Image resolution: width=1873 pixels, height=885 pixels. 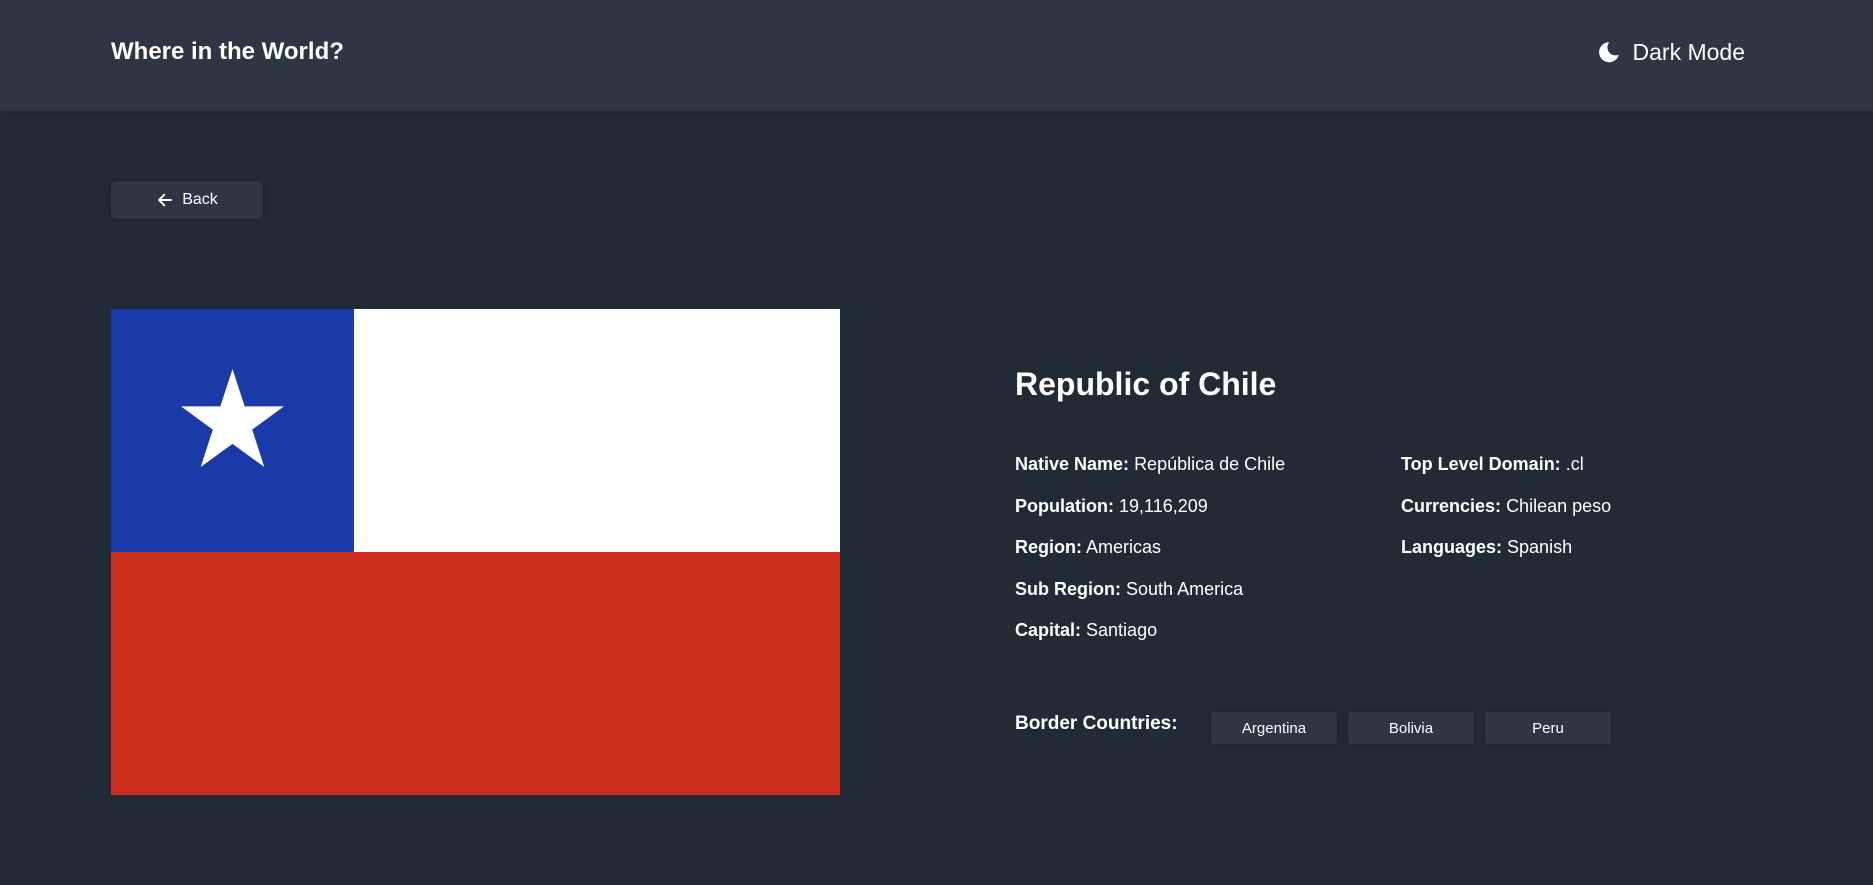 I want to click on detail-sub-region: Sub Region: South America, so click(x=1150, y=598).